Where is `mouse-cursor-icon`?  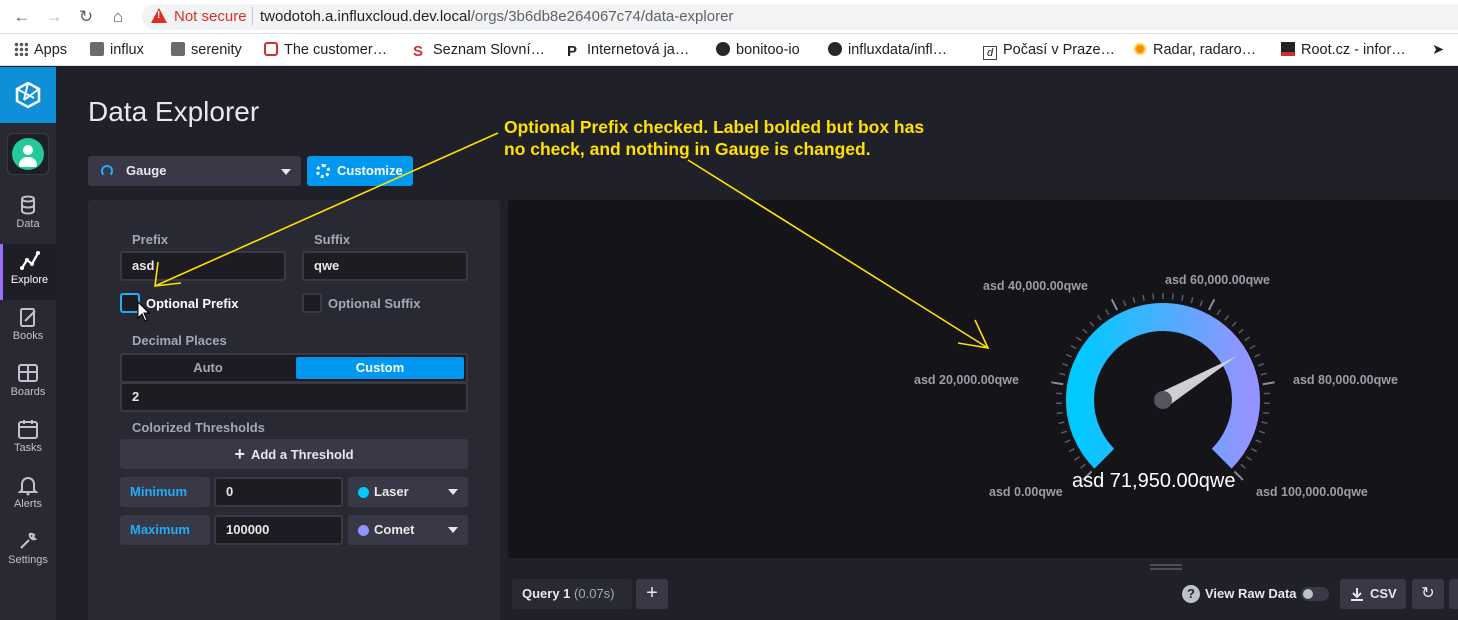
mouse-cursor-icon is located at coordinates (144, 311).